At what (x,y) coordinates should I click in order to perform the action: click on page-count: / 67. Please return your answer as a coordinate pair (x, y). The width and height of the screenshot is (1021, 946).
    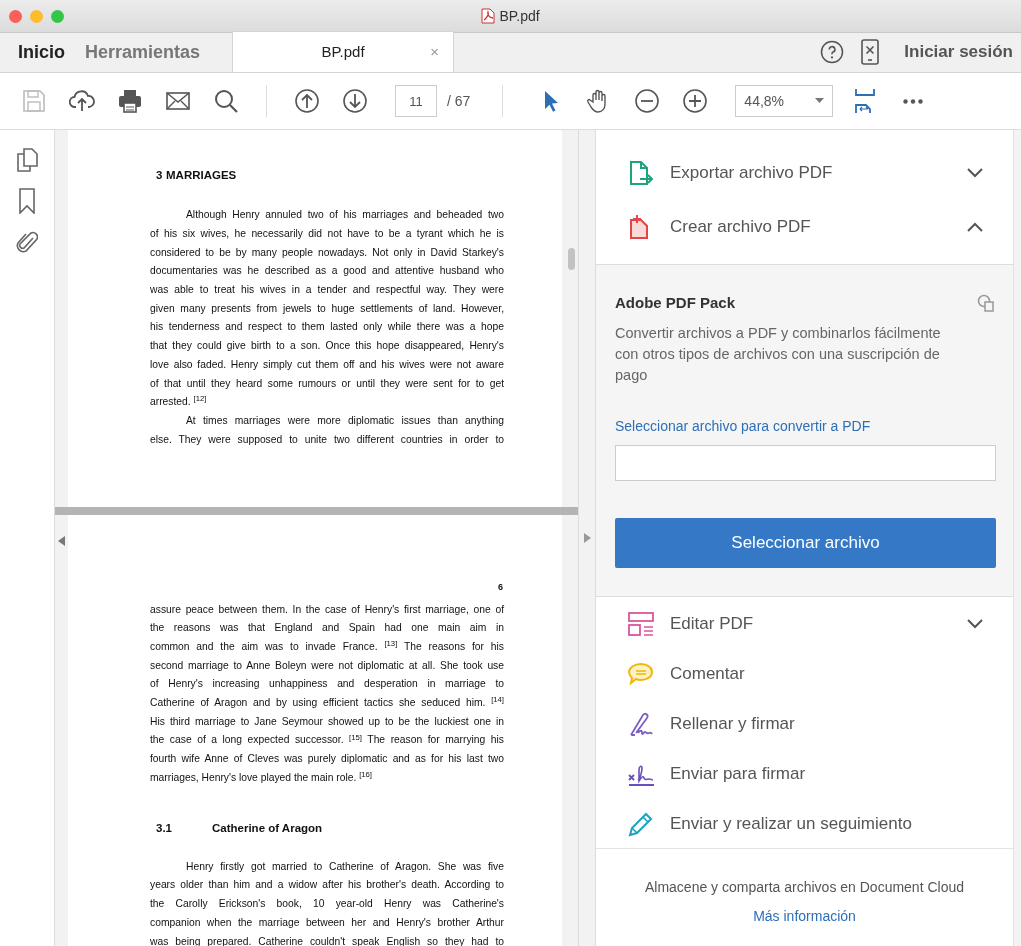
    Looking at the image, I should click on (459, 101).